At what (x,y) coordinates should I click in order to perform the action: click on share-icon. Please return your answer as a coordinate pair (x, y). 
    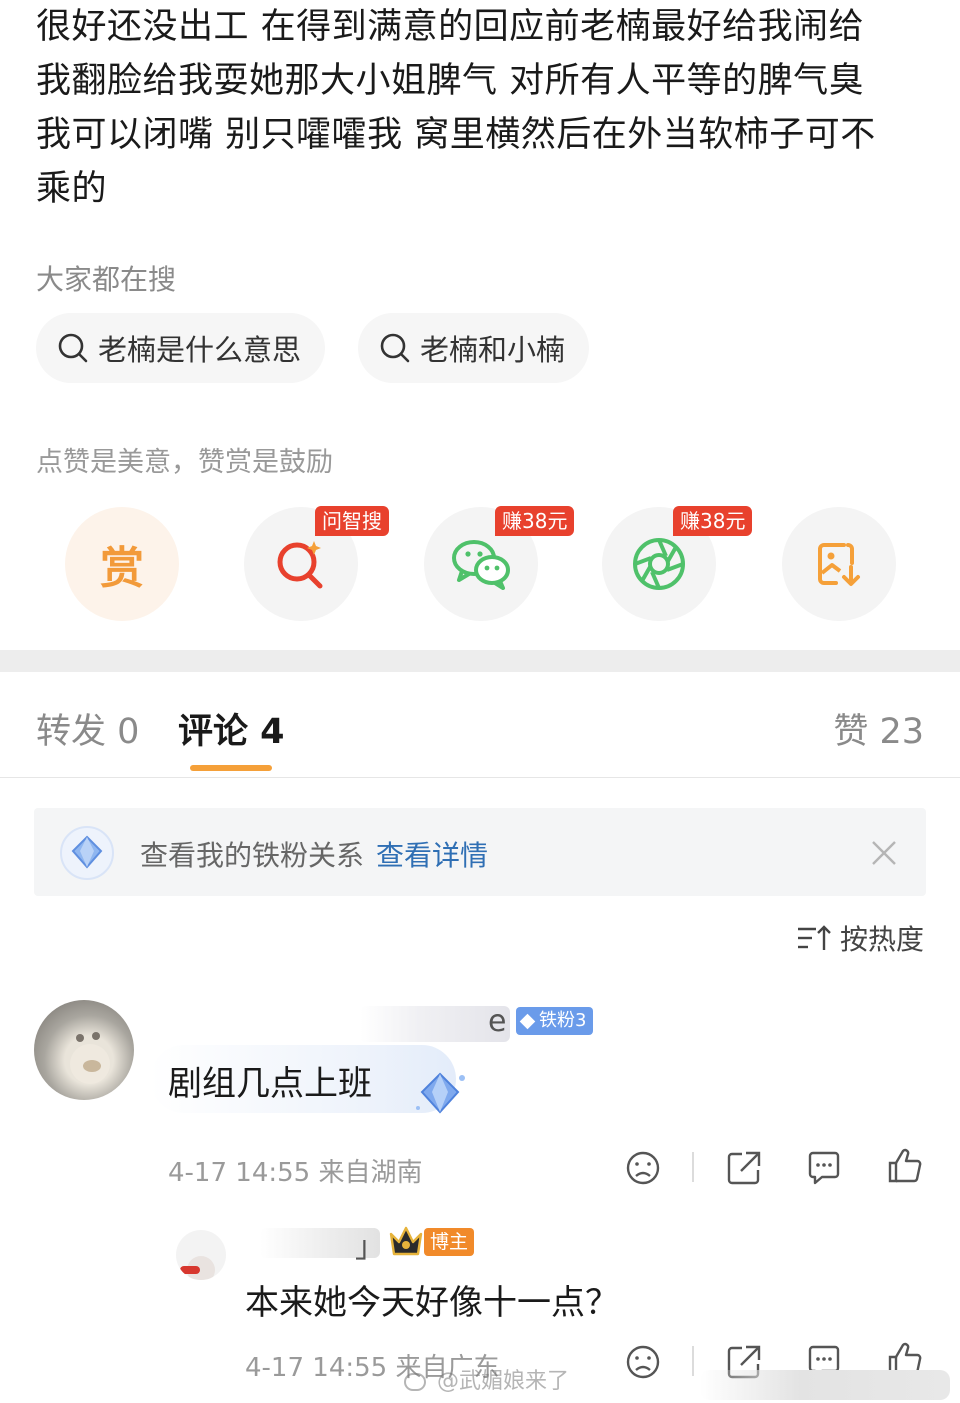
    Looking at the image, I should click on (744, 1168).